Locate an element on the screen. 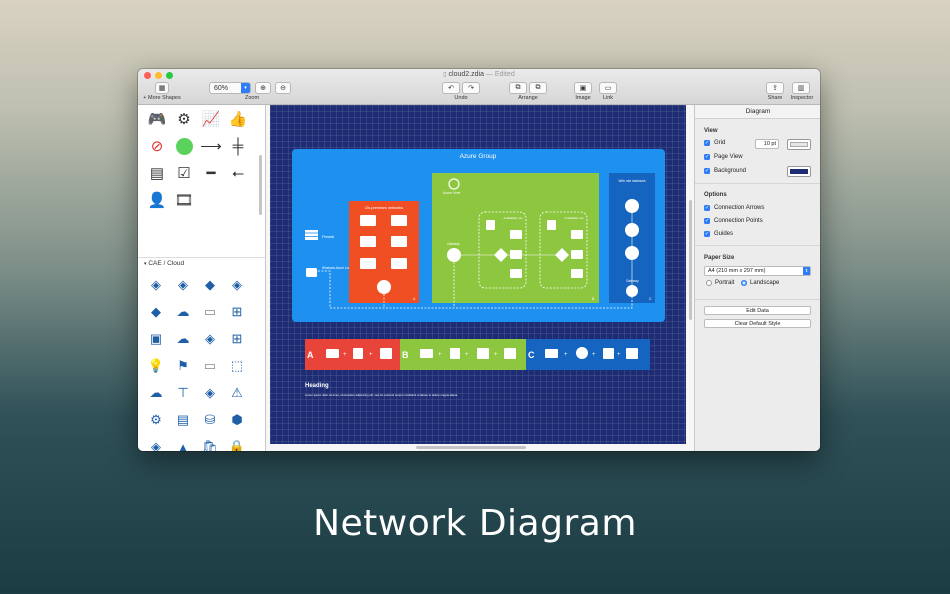 The width and height of the screenshot is (950, 594). horizontal-scrollbar is located at coordinates (471, 447).